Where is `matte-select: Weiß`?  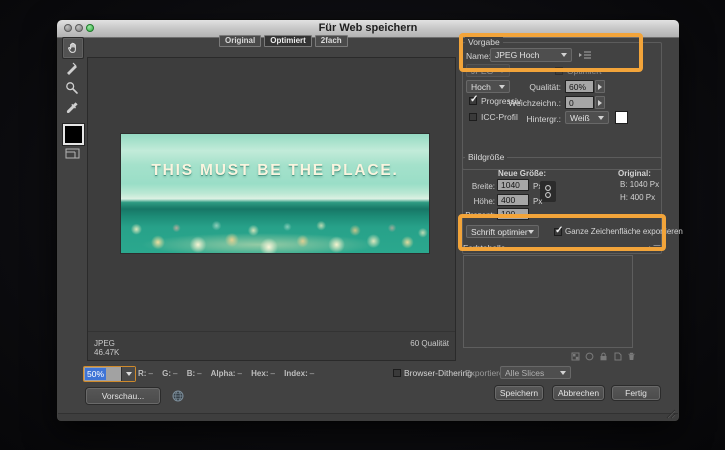
matte-select: Weiß is located at coordinates (587, 117).